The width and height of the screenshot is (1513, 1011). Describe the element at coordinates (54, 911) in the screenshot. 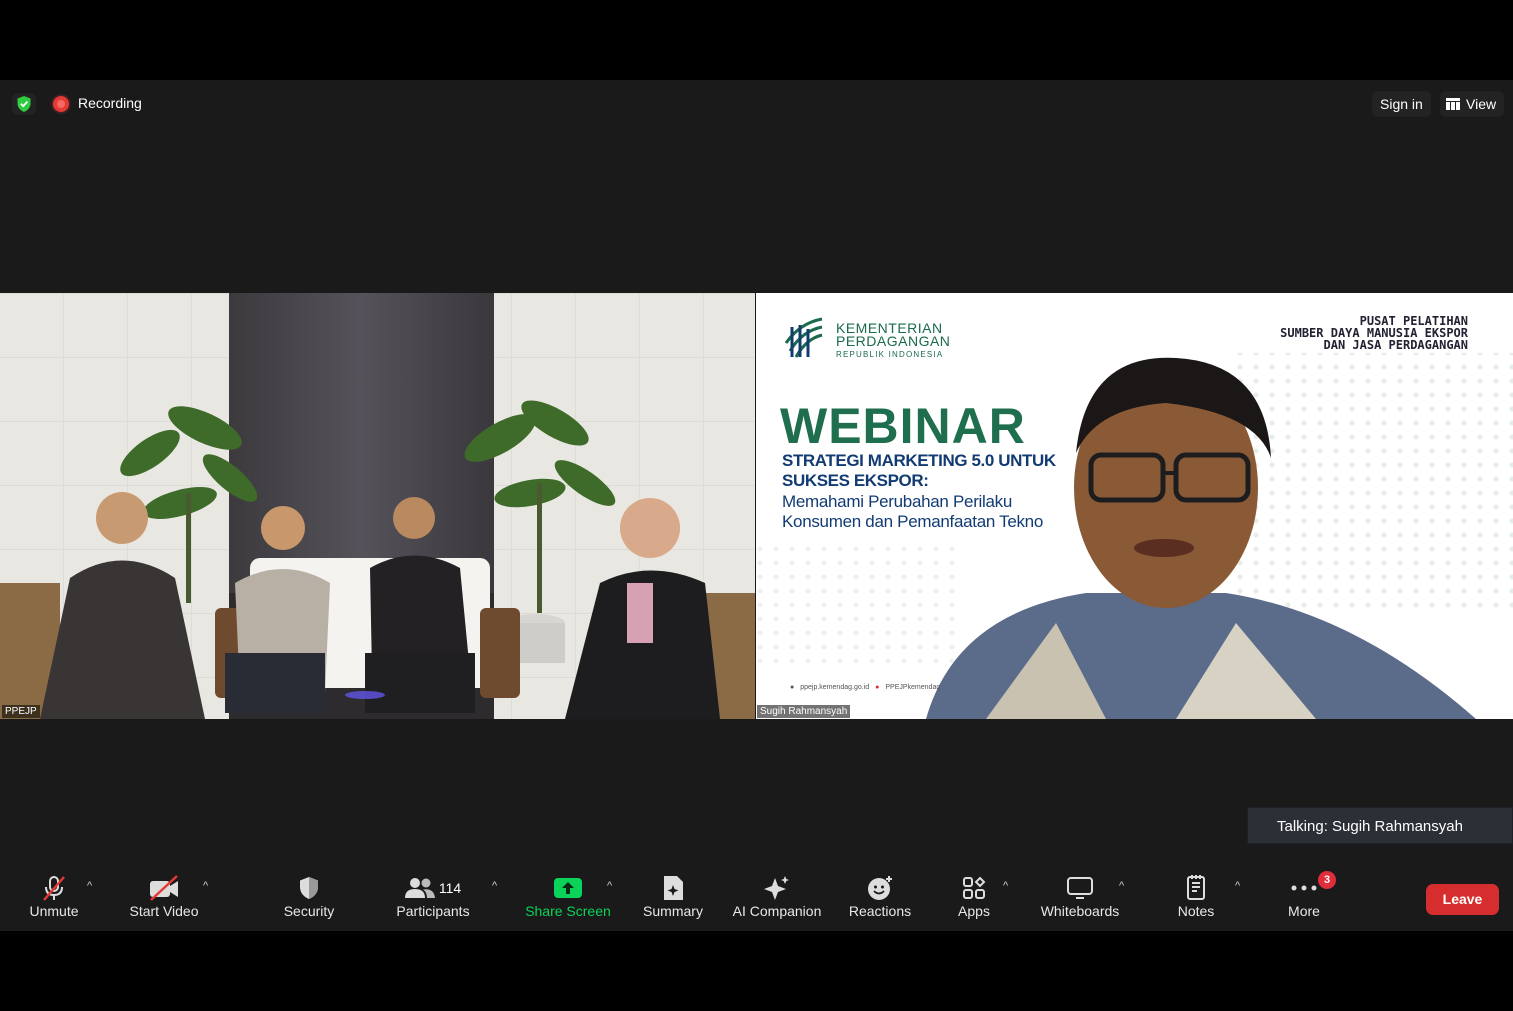

I see `unmute-label: Unmute` at that location.